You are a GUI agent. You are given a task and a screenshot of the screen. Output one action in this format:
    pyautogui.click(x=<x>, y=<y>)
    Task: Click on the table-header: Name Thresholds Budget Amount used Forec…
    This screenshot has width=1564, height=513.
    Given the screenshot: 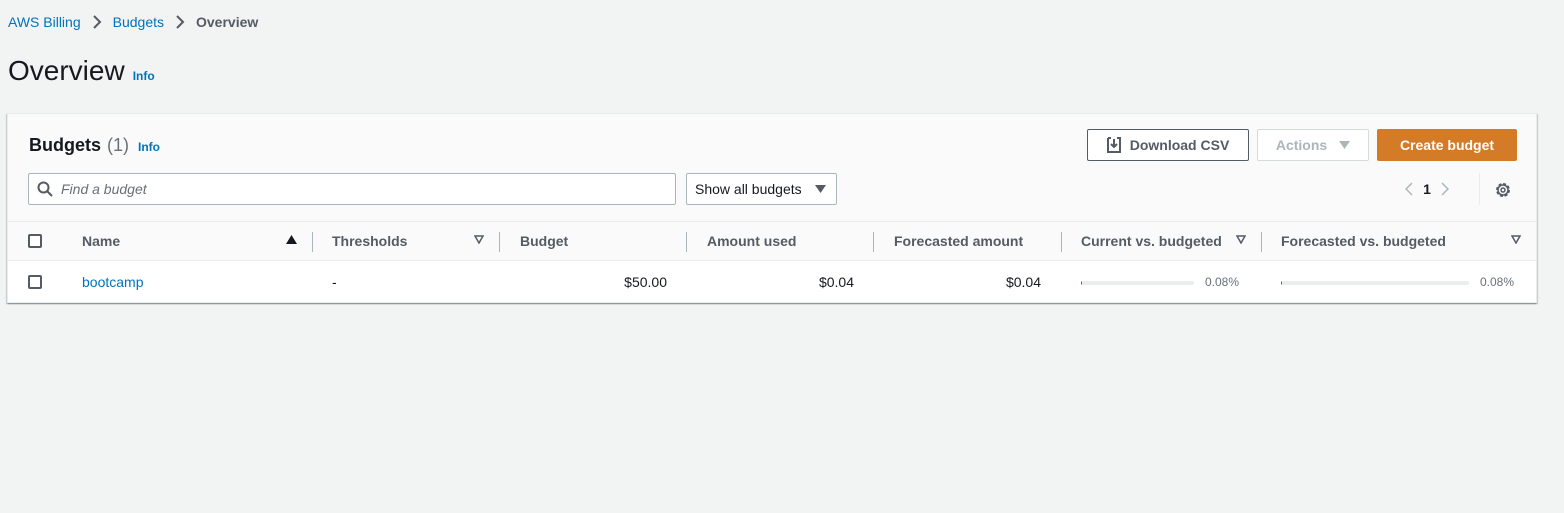 What is the action you would take?
    pyautogui.click(x=772, y=241)
    